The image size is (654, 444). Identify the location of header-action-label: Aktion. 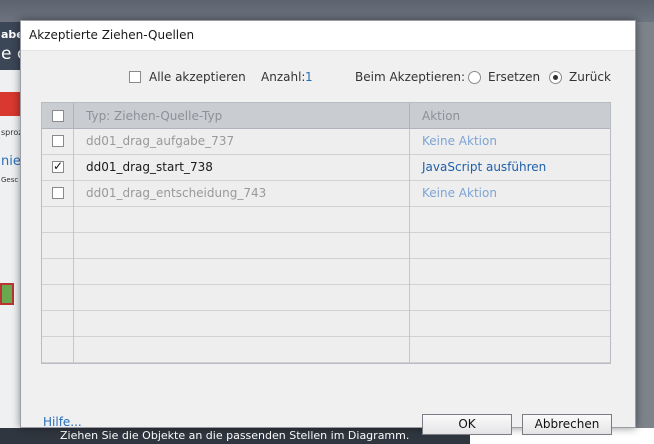
(441, 116).